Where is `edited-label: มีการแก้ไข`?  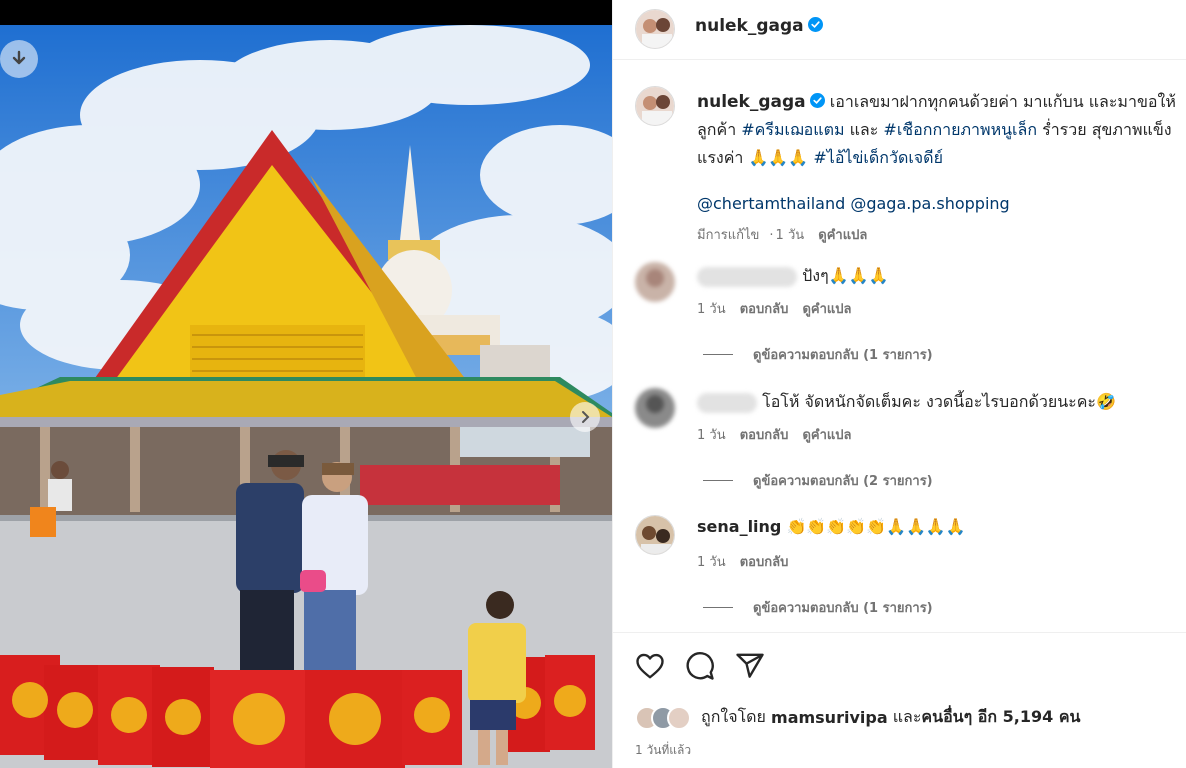 edited-label: มีการแก้ไข is located at coordinates (728, 235).